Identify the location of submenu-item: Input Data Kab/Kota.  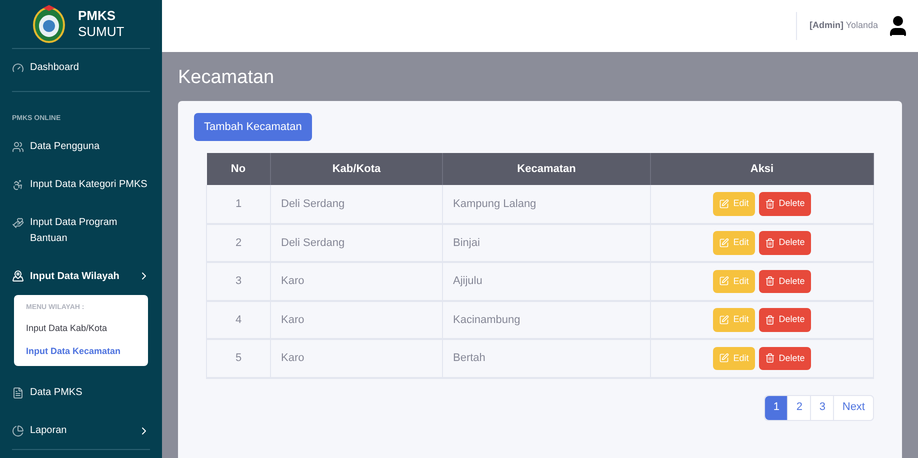
(81, 329).